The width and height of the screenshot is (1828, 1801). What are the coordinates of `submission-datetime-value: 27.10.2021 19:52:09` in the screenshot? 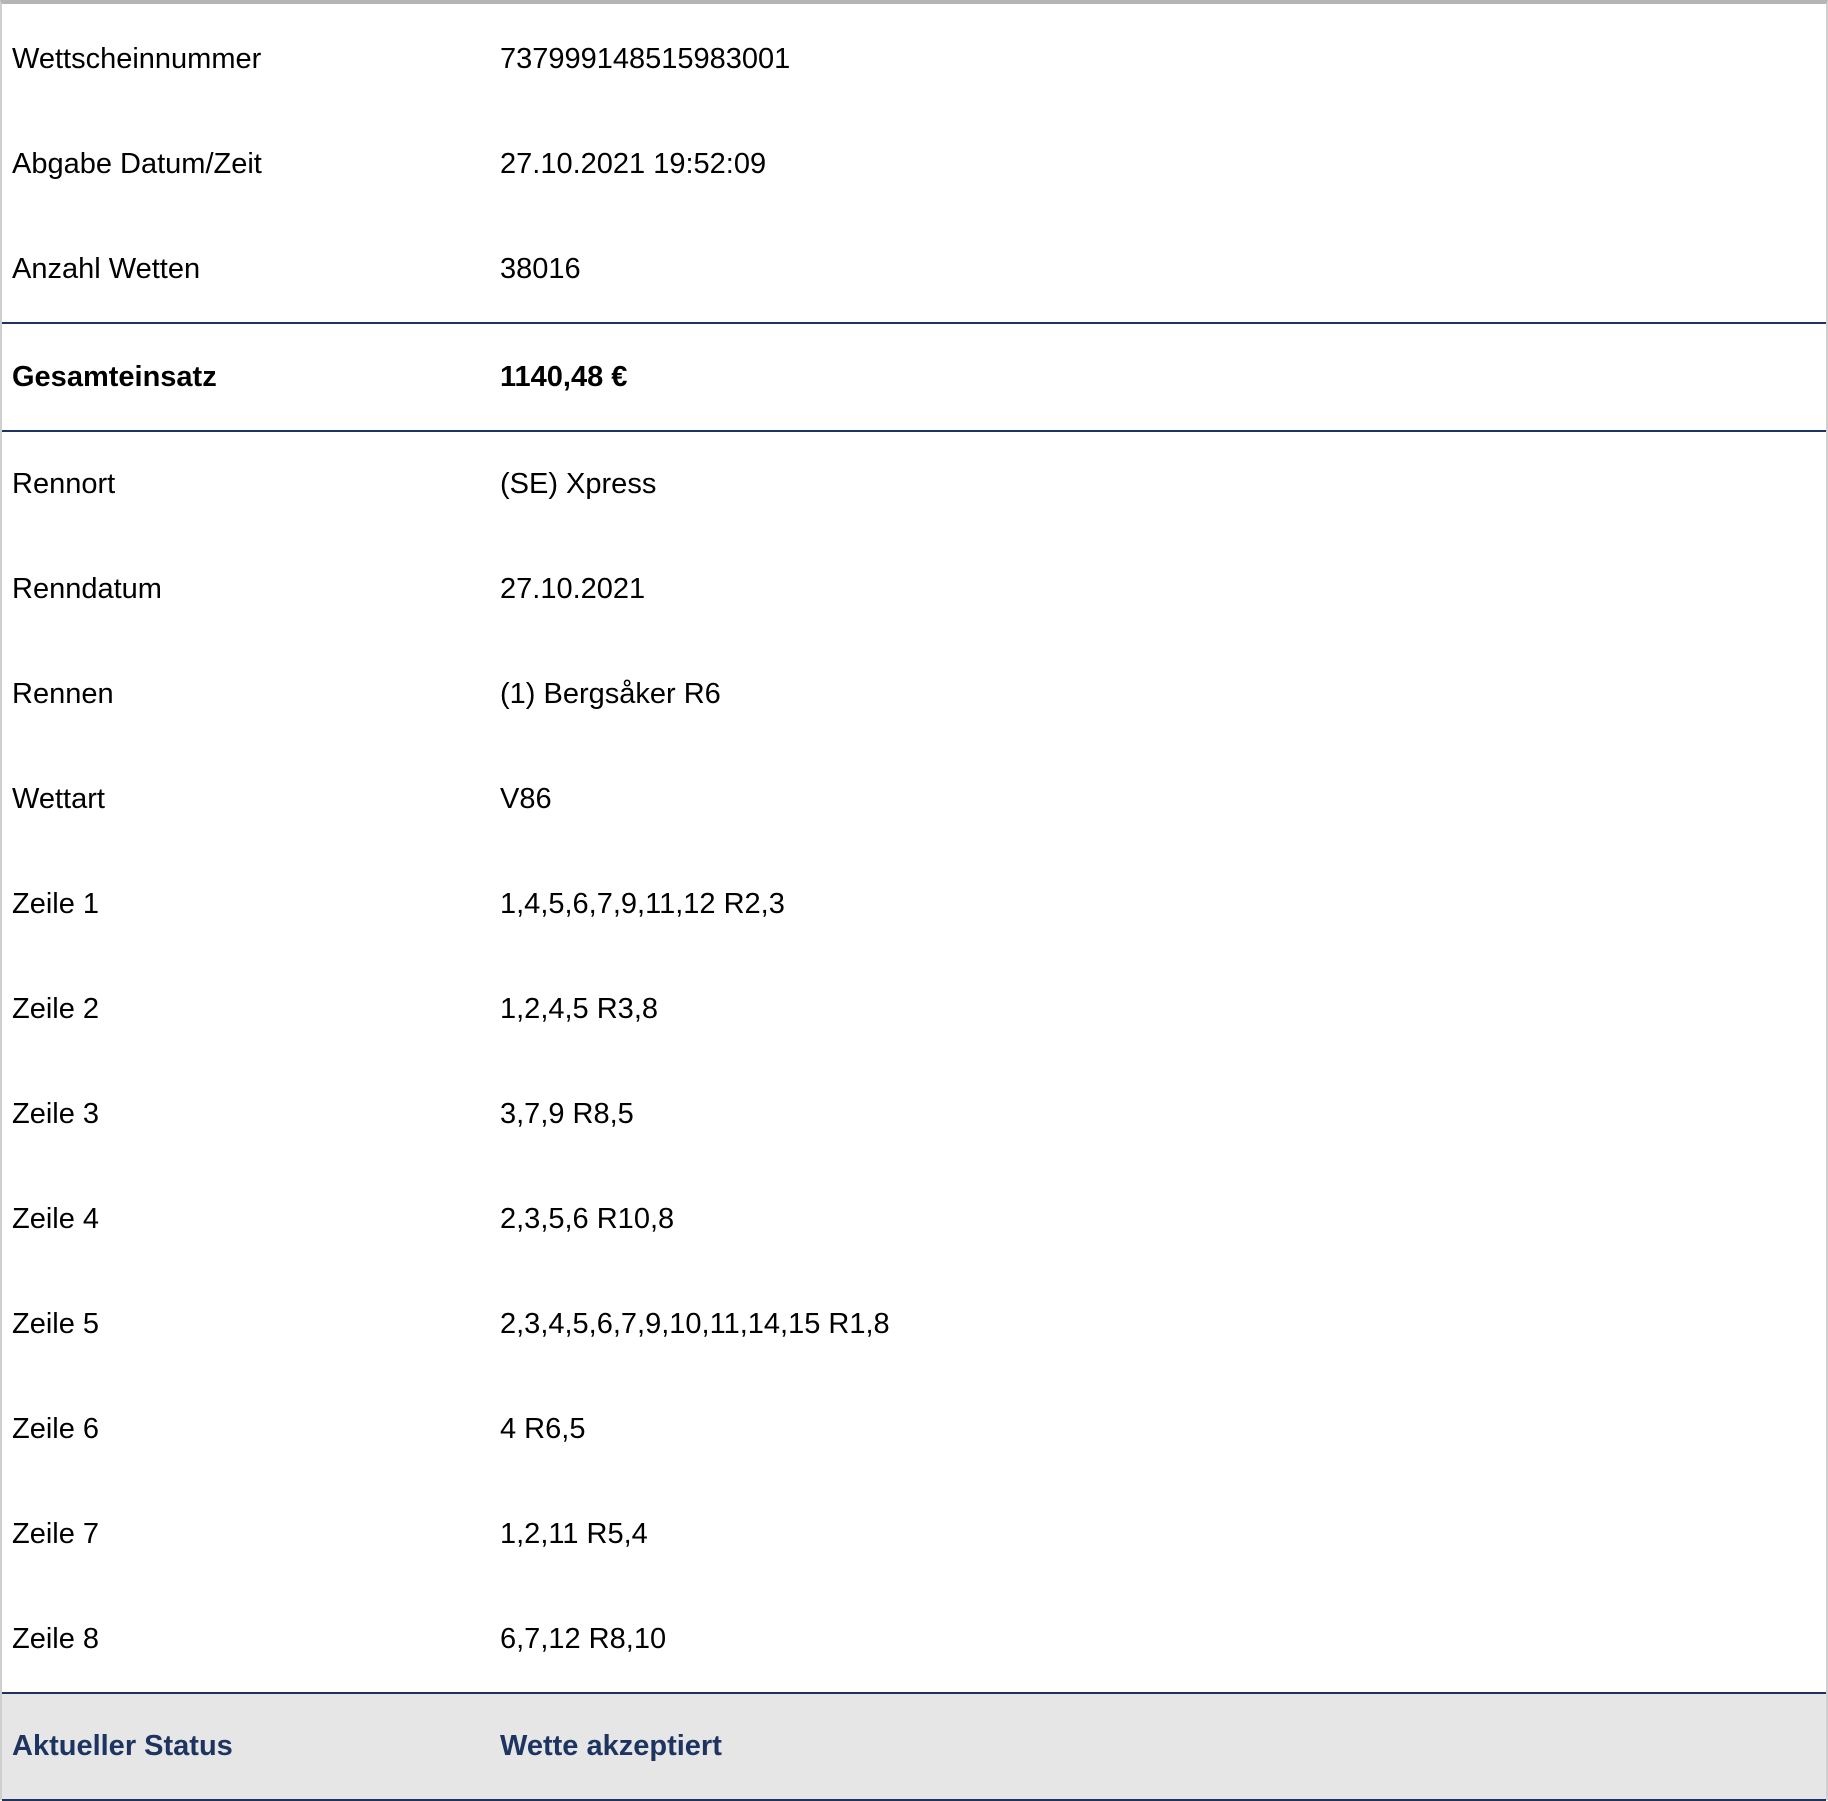 It's located at (633, 164).